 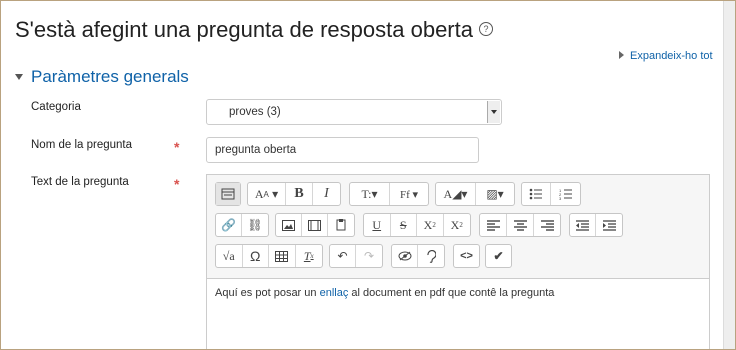 What do you see at coordinates (493, 225) in the screenshot?
I see `align-left-icon` at bounding box center [493, 225].